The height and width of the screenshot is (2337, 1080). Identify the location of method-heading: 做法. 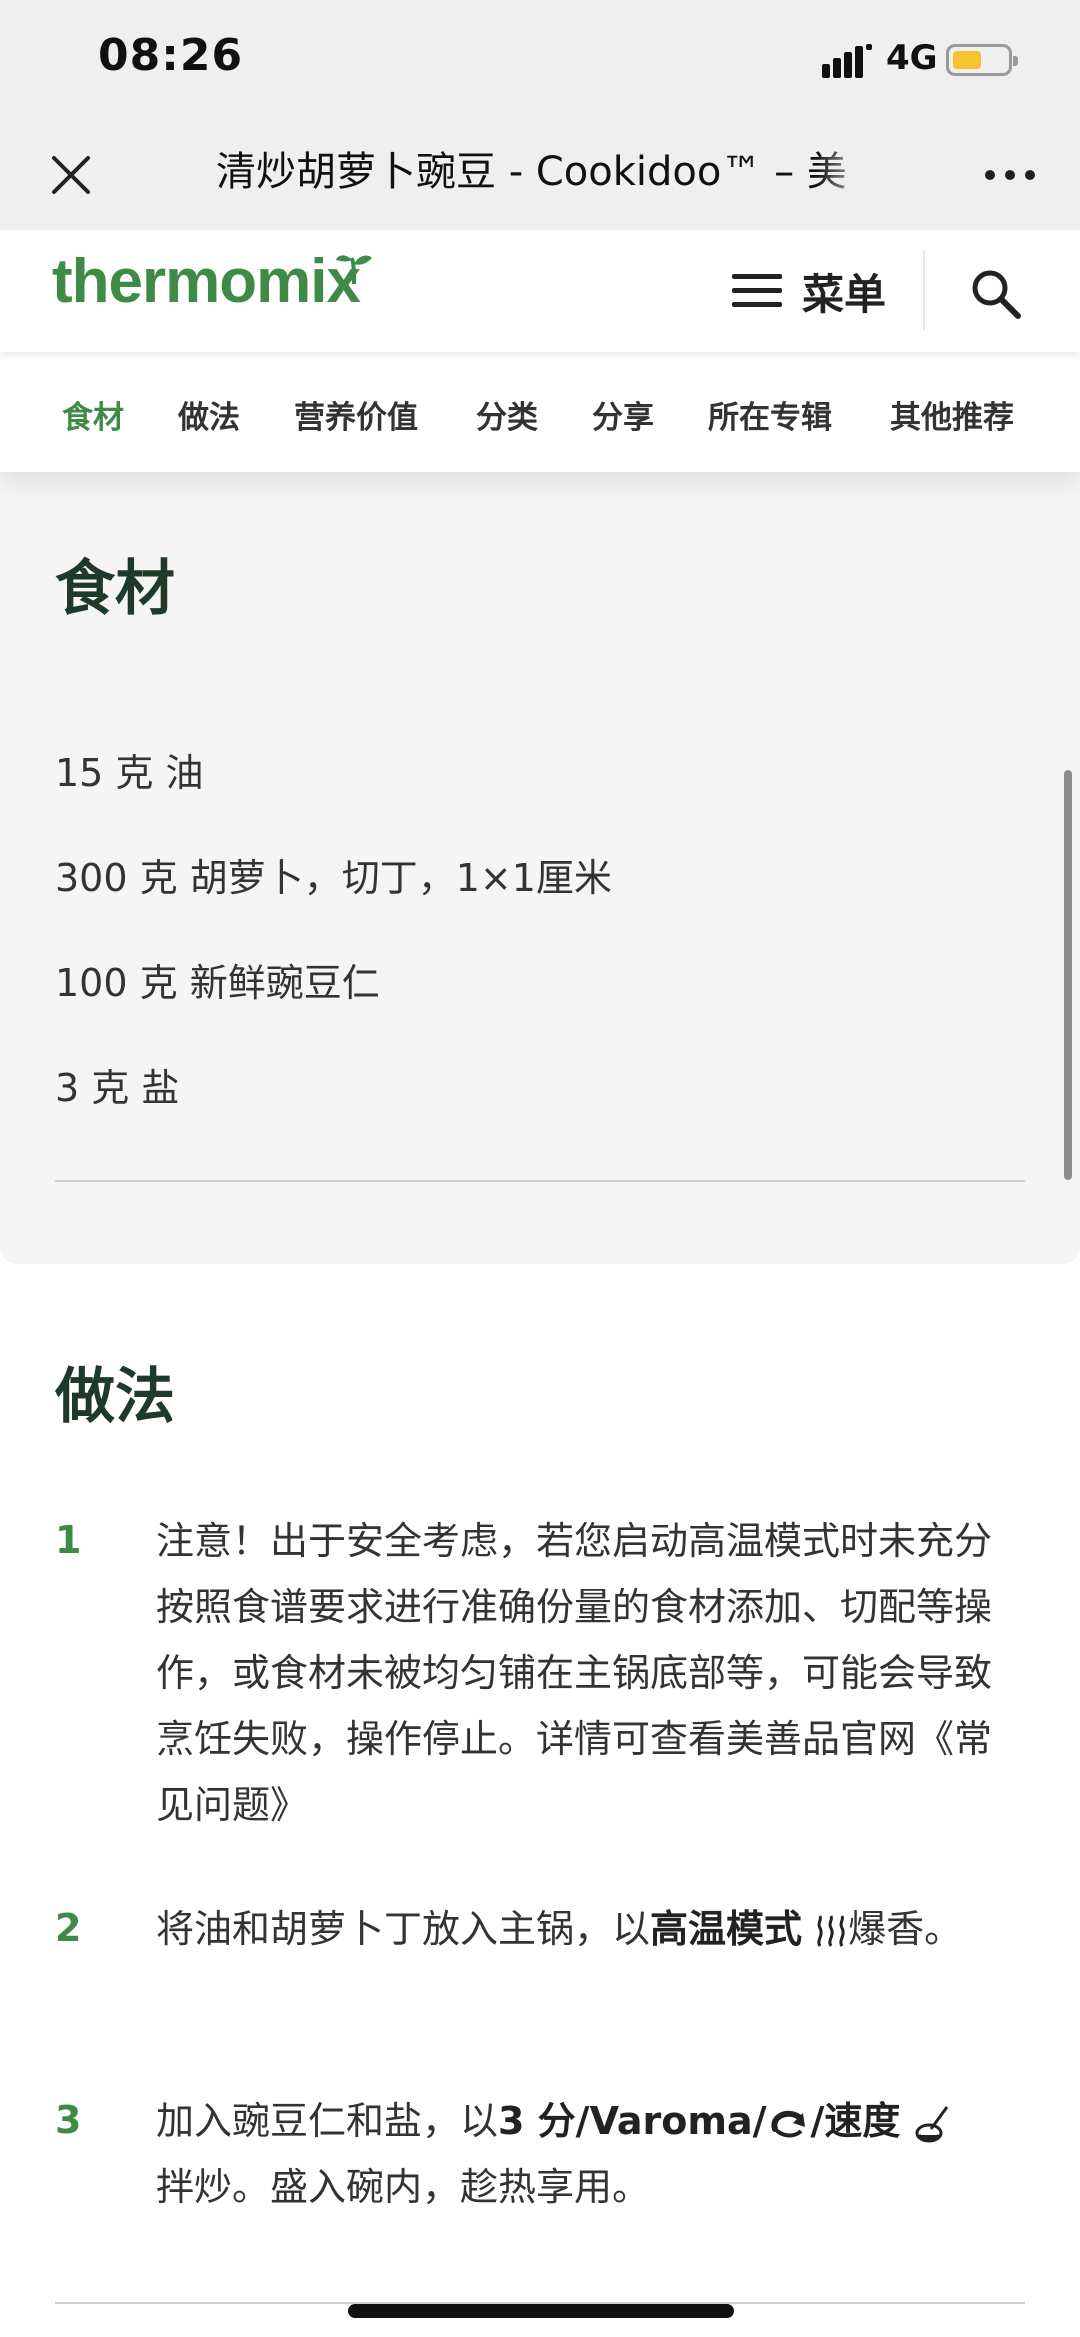
(115, 1397).